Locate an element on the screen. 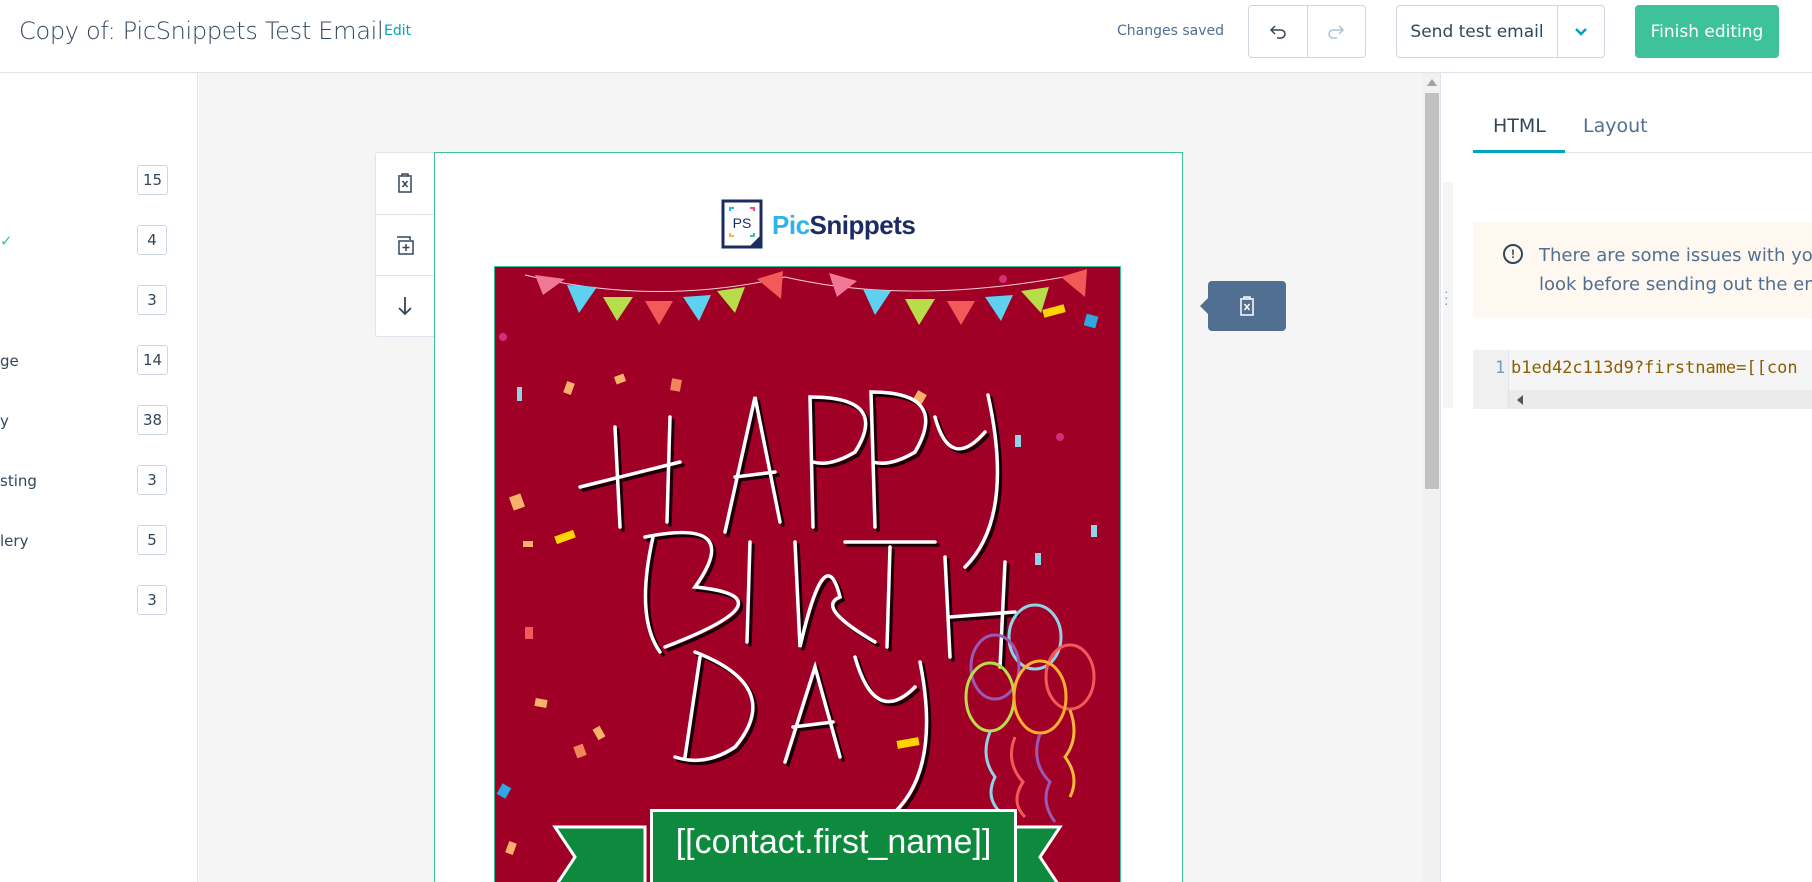 This screenshot has width=1812, height=882. left-sidebar: 15 ✓ 4 3 ge 14 y 38 sting 3 lery 5 3 is located at coordinates (99, 477).